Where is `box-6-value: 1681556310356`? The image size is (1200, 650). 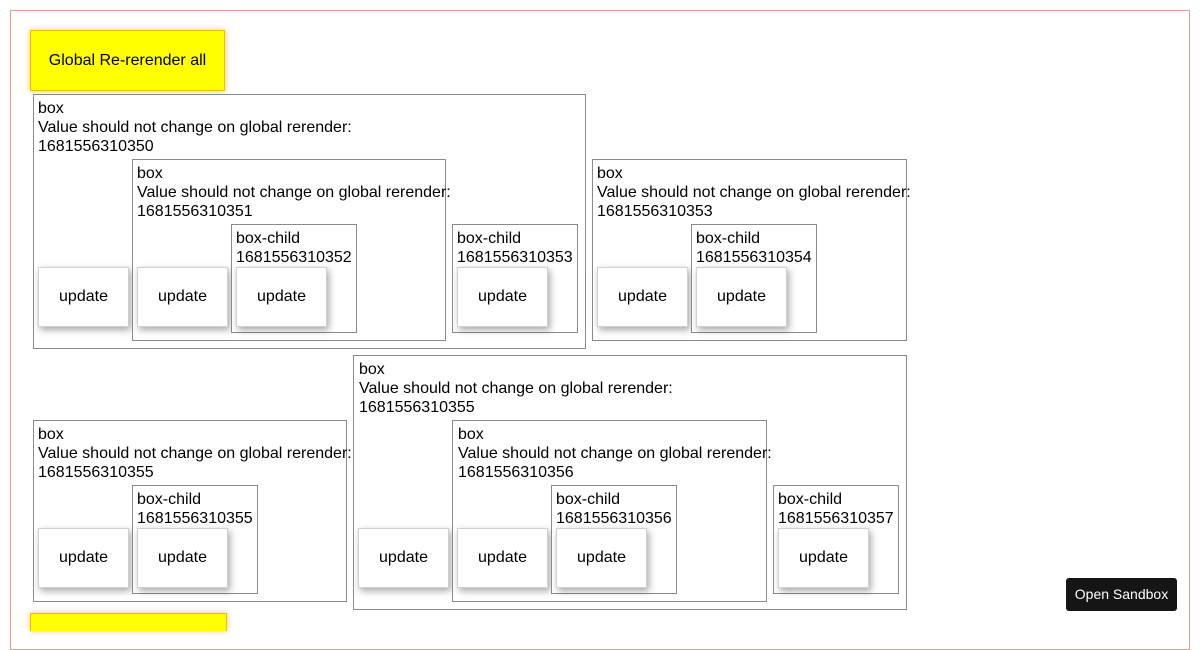
box-6-value: 1681556310356 is located at coordinates (516, 472).